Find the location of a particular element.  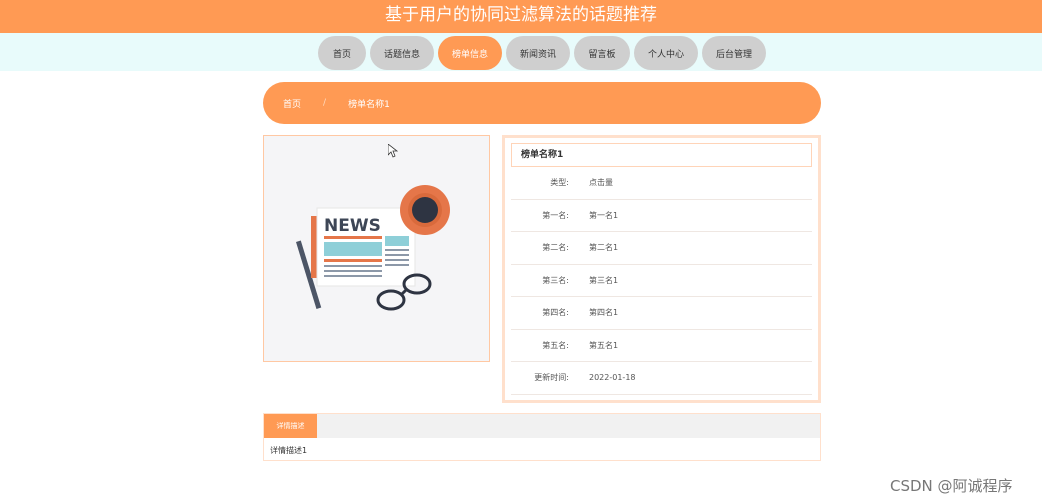

ranking-image: NEWS is located at coordinates (376, 248).